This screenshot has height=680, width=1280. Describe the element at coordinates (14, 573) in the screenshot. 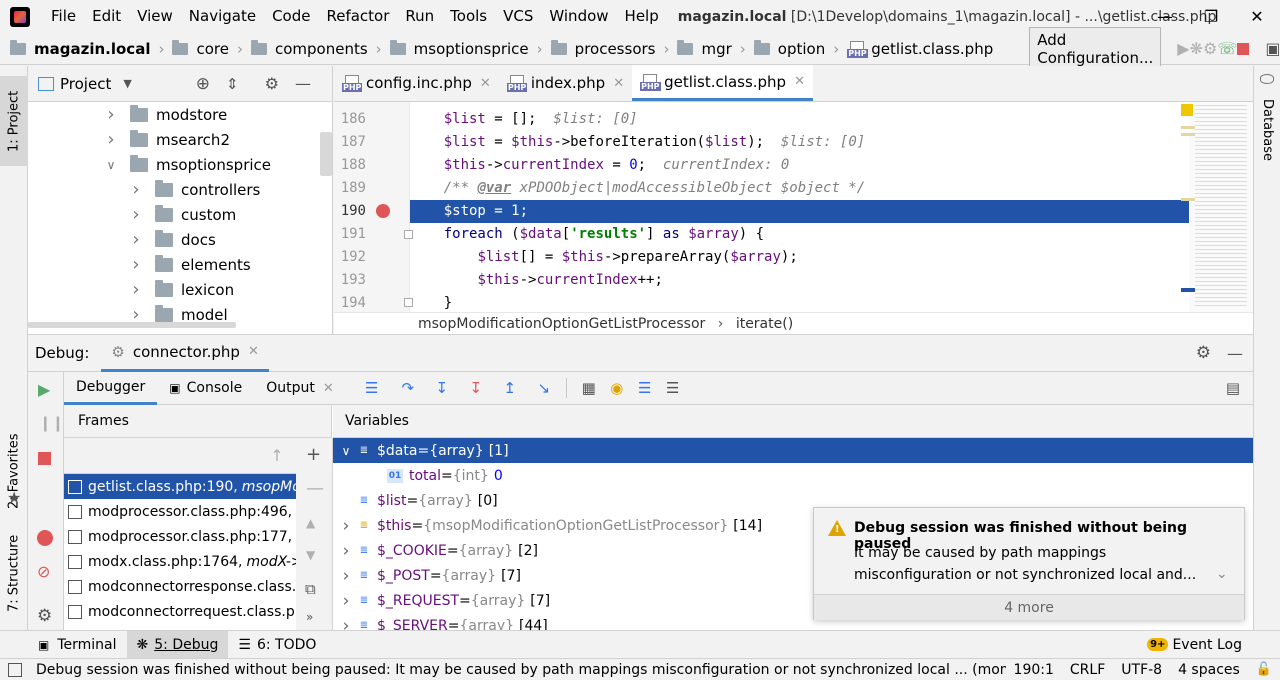

I see `tool-tab-structure: 7: Structure` at that location.